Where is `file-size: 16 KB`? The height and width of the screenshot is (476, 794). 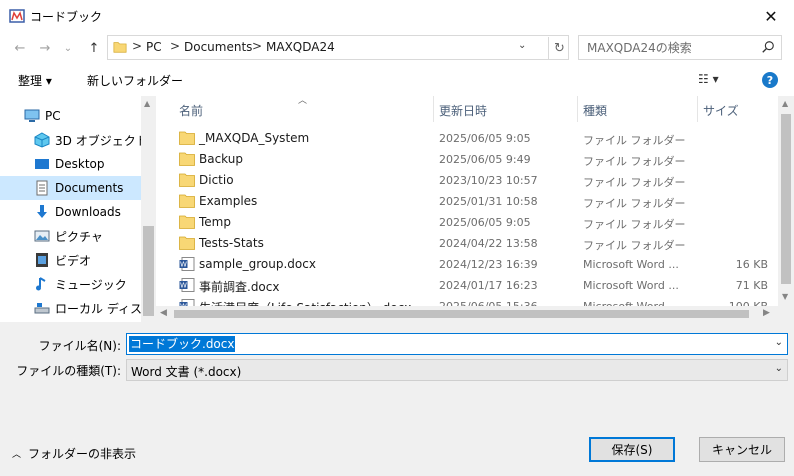 file-size: 16 KB is located at coordinates (751, 264).